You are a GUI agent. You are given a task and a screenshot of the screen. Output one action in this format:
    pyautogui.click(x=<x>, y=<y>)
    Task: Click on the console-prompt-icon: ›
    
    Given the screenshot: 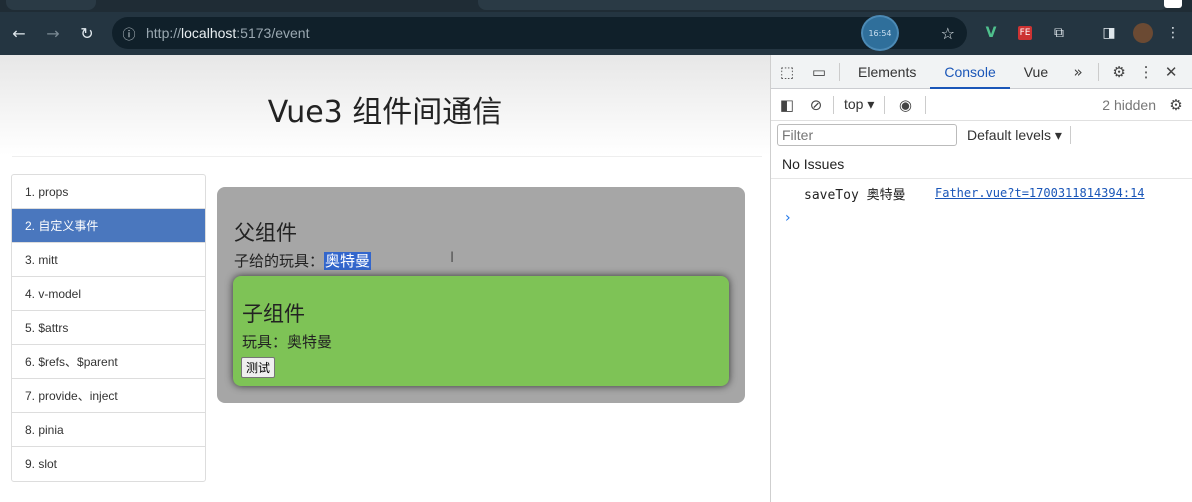 What is the action you would take?
    pyautogui.click(x=981, y=218)
    